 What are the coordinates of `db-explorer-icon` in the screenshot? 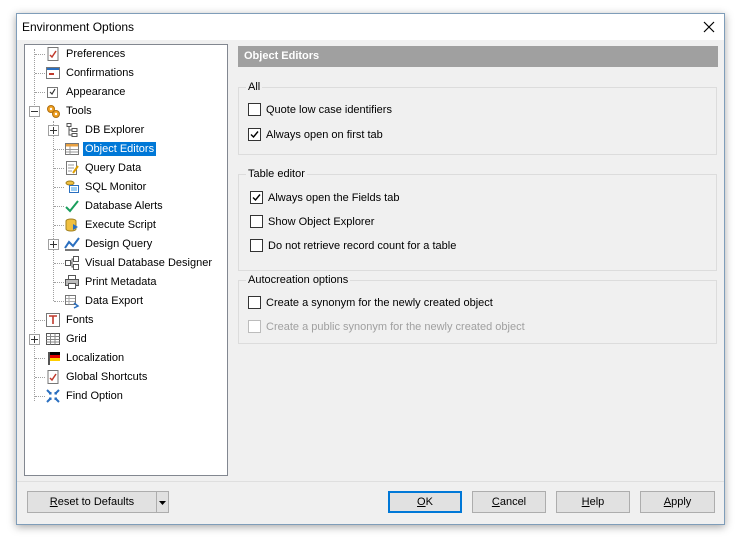 It's located at (72, 130).